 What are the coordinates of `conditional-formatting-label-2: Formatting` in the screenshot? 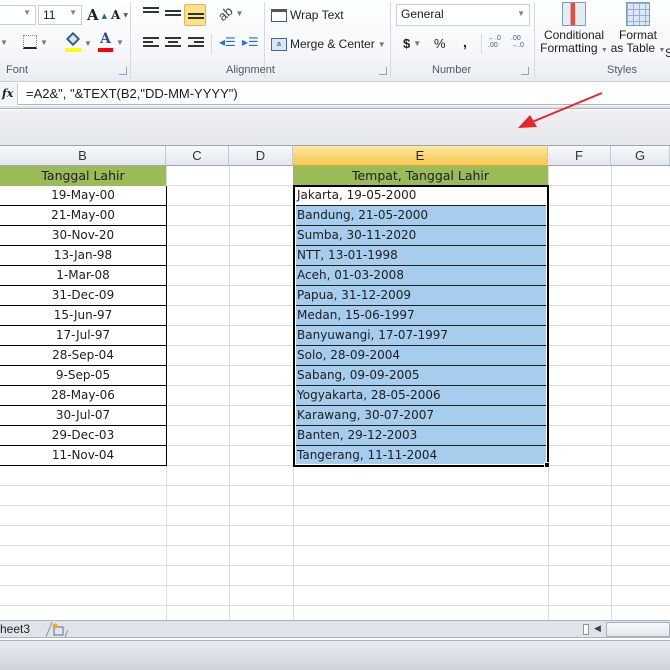 It's located at (569, 48).